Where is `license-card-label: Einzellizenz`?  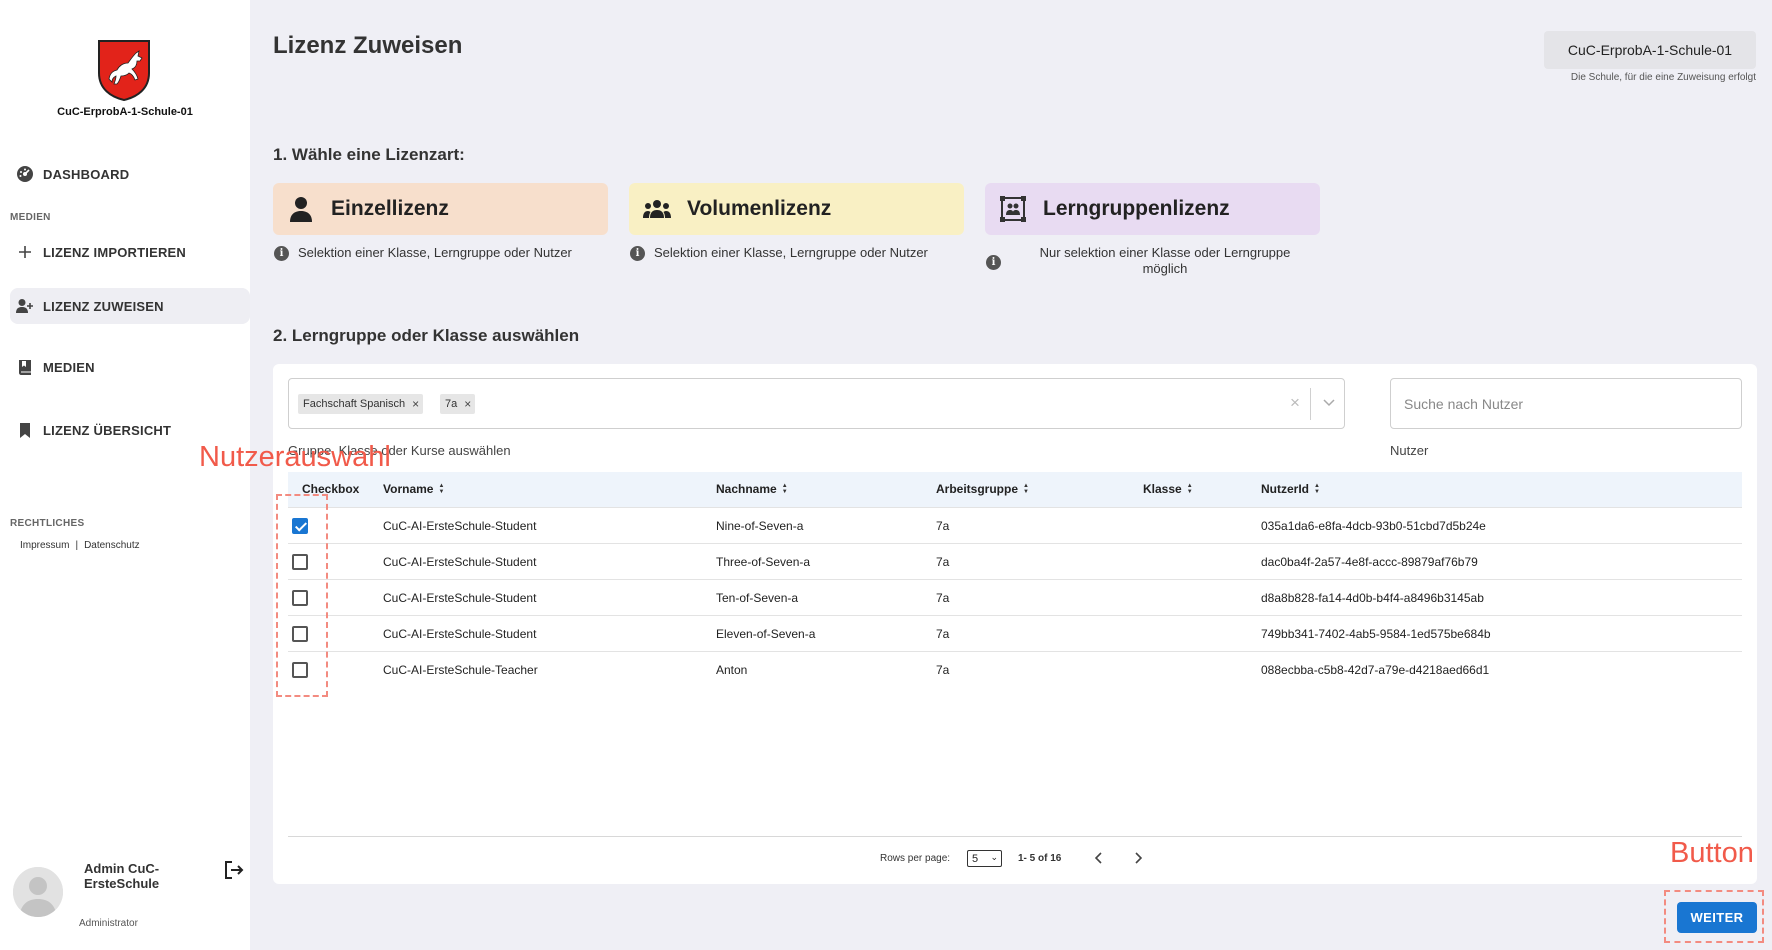
license-card-label: Einzellizenz is located at coordinates (390, 208).